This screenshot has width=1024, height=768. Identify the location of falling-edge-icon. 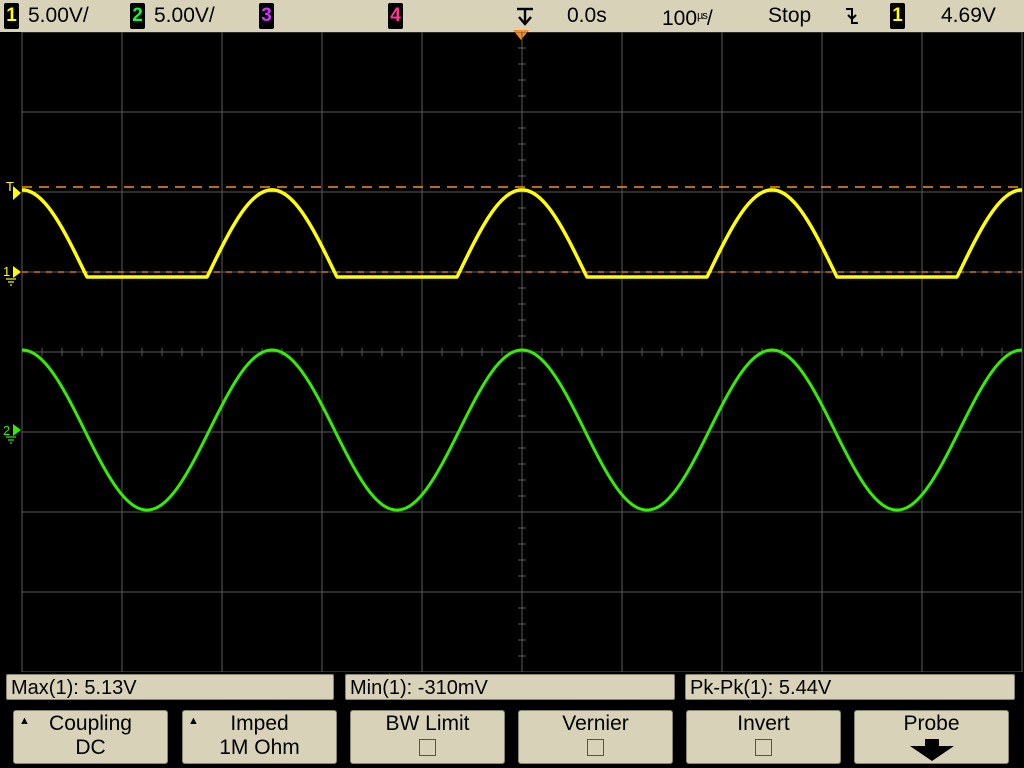
(852, 19).